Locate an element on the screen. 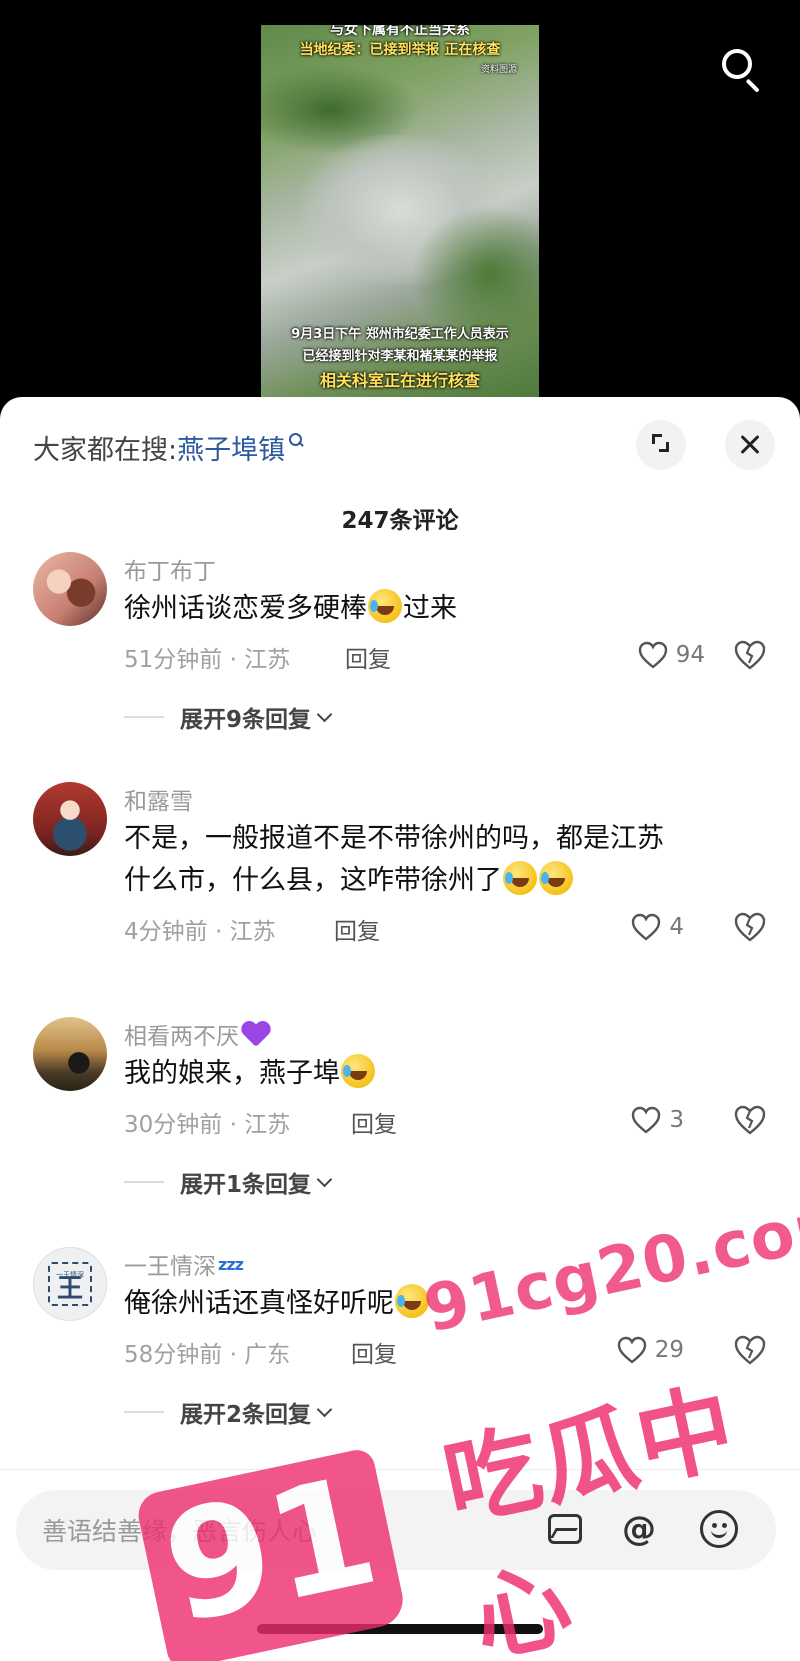 This screenshot has height=1661, width=800. expand-replies-button: 展开2条回复 is located at coordinates (228, 1412).